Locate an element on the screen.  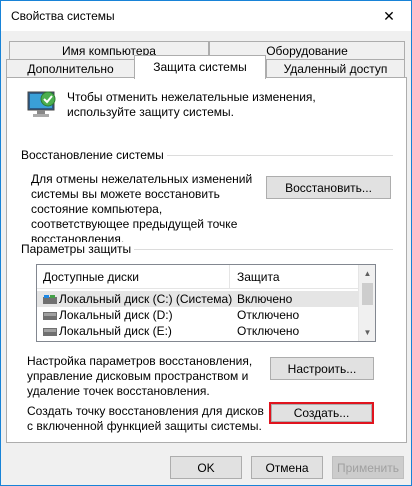
drive-name: Локальный диск (E:) is located at coordinates (115, 331).